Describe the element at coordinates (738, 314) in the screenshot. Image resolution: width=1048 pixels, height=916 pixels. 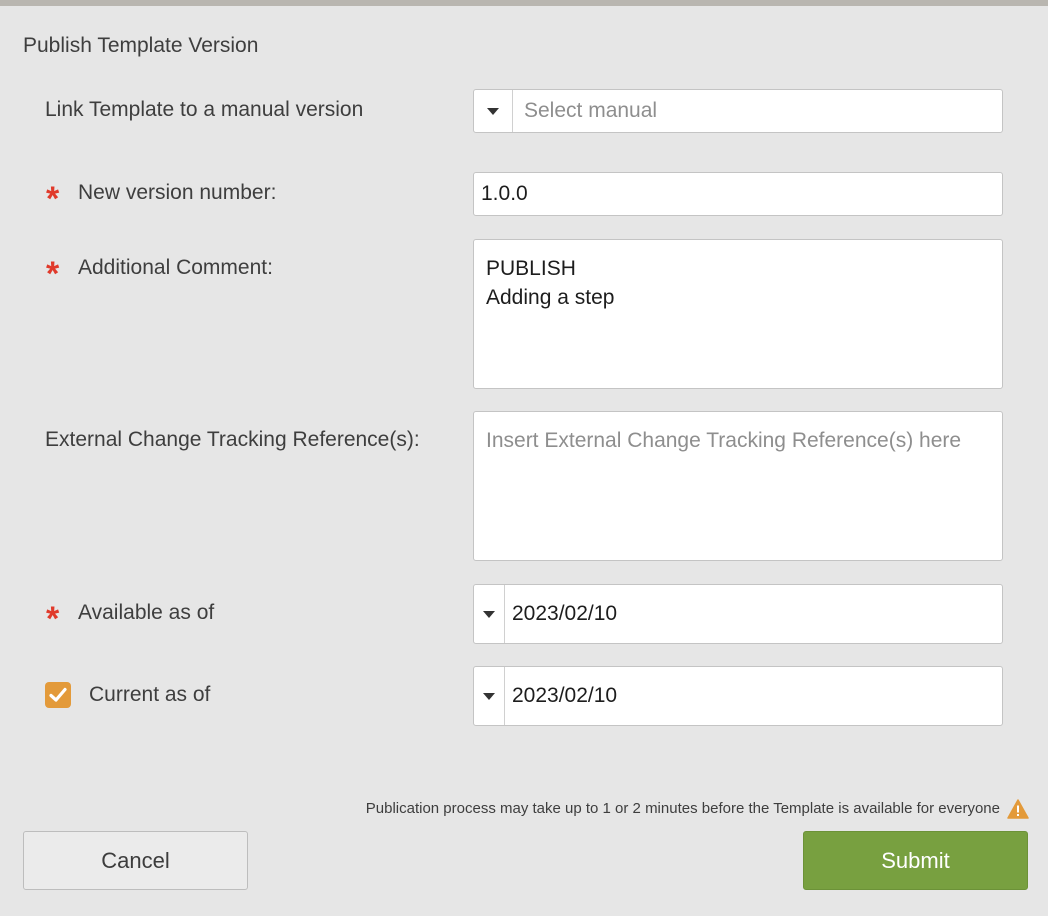
I see `additional-comment-textarea: PUBLISH Adding a step` at that location.